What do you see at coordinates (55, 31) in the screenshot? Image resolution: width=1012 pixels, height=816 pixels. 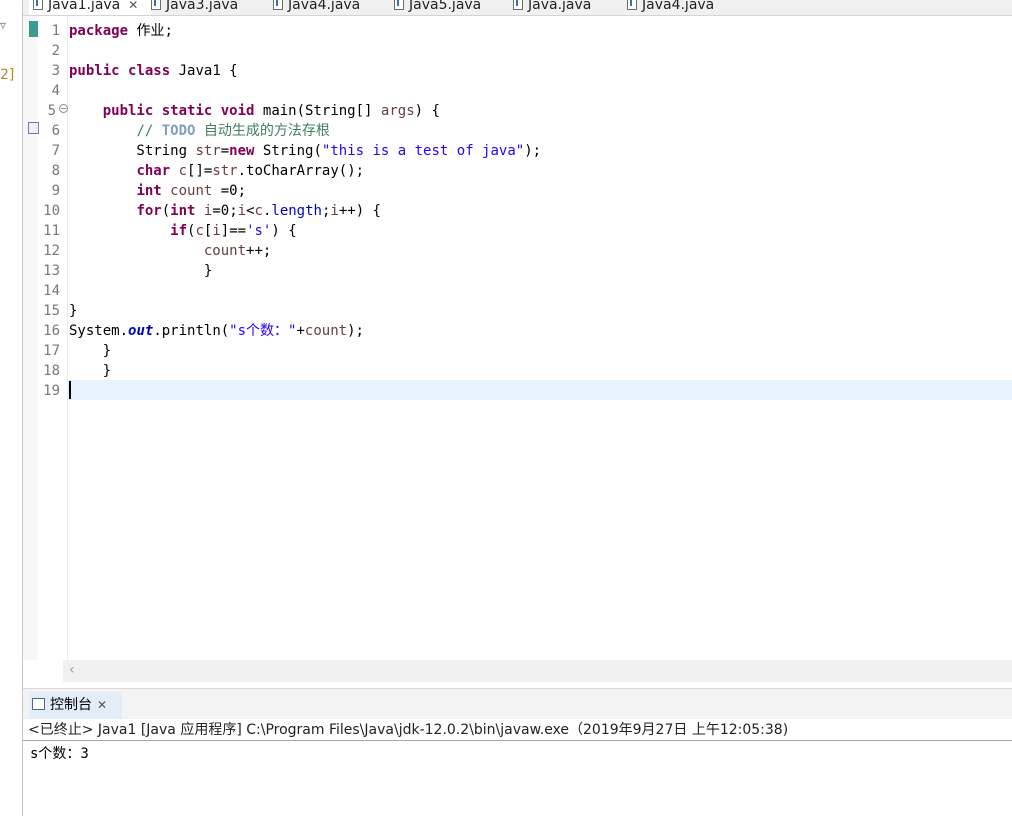 I see `line-number: 1` at bounding box center [55, 31].